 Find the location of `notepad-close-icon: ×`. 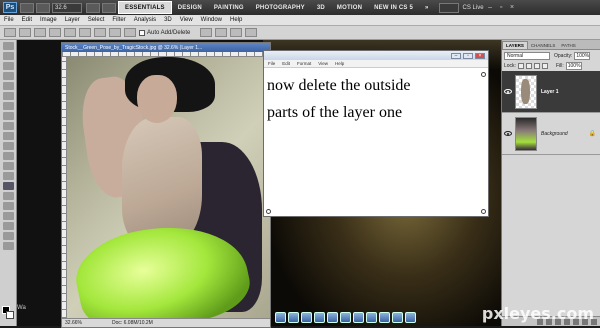

notepad-close-icon: × is located at coordinates (480, 55).